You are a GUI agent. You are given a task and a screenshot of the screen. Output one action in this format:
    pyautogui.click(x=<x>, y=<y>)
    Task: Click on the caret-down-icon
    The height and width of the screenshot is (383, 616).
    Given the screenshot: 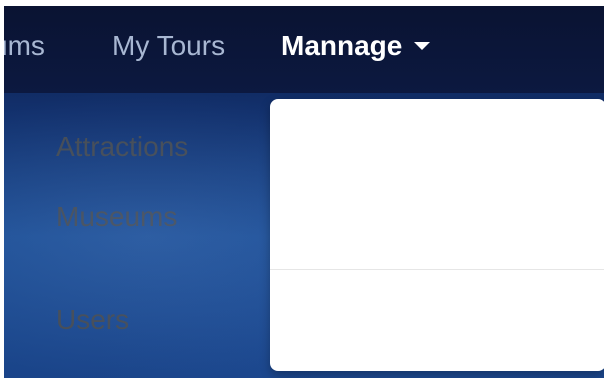 What is the action you would take?
    pyautogui.click(x=422, y=46)
    